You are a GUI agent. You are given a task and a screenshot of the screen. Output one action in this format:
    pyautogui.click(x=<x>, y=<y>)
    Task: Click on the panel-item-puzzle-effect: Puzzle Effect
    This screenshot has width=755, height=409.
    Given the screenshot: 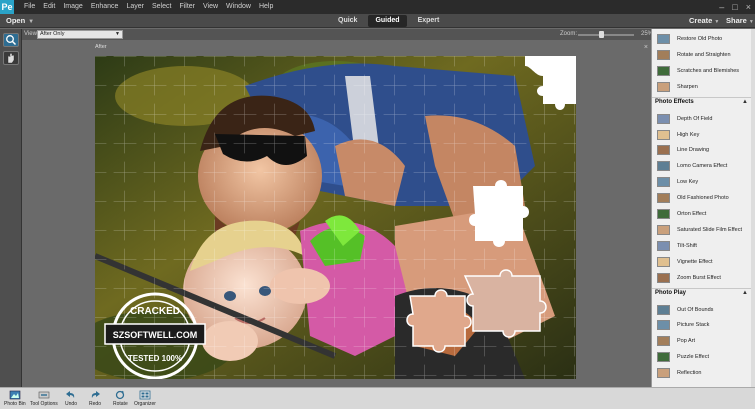 What is the action you would take?
    pyautogui.click(x=683, y=357)
    